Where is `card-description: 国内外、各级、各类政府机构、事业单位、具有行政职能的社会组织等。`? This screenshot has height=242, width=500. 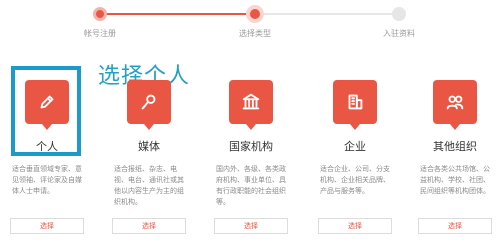 card-description: 国内外、各级、各类政府机构、事业单位、具有行政职能的社会组织等。 is located at coordinates (251, 185).